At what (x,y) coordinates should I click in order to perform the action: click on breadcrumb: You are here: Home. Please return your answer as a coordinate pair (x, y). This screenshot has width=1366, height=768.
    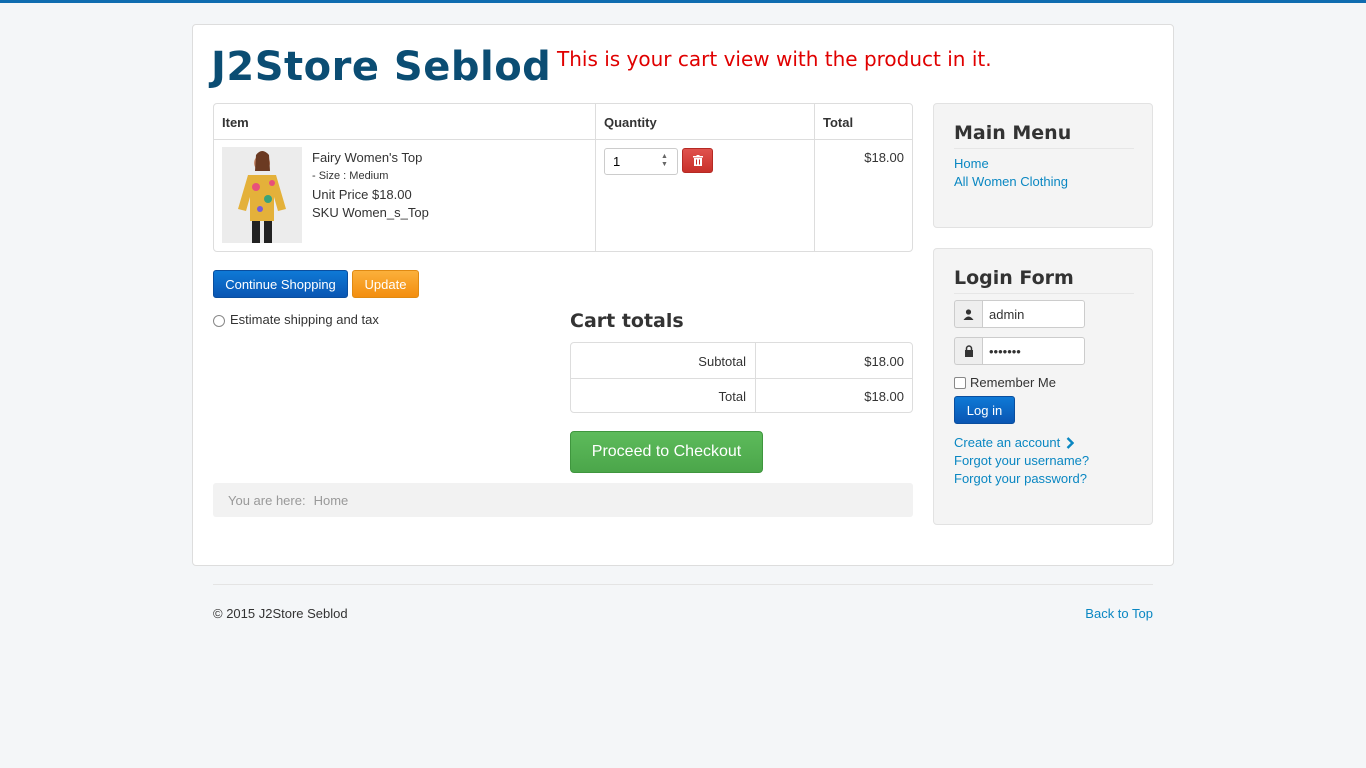
    Looking at the image, I should click on (563, 500).